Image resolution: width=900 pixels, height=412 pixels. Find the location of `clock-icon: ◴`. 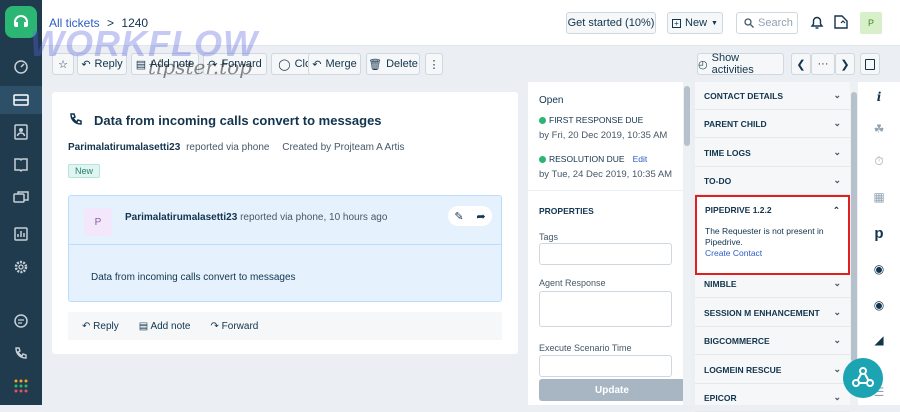

clock-icon: ◴ is located at coordinates (703, 64).